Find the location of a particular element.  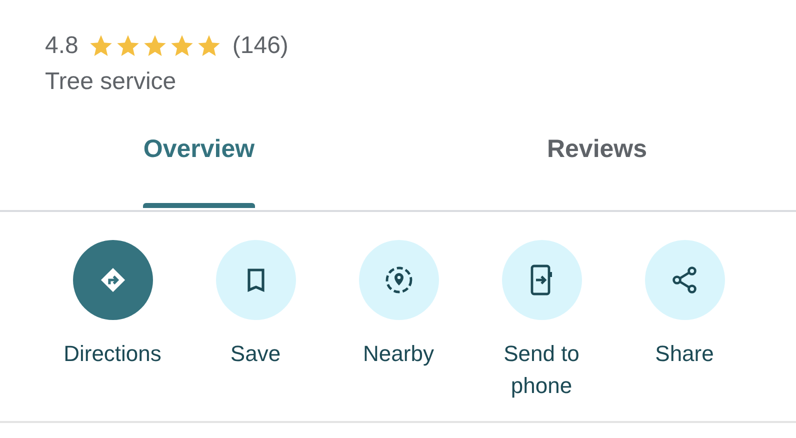

action-label: Directions is located at coordinates (112, 354).